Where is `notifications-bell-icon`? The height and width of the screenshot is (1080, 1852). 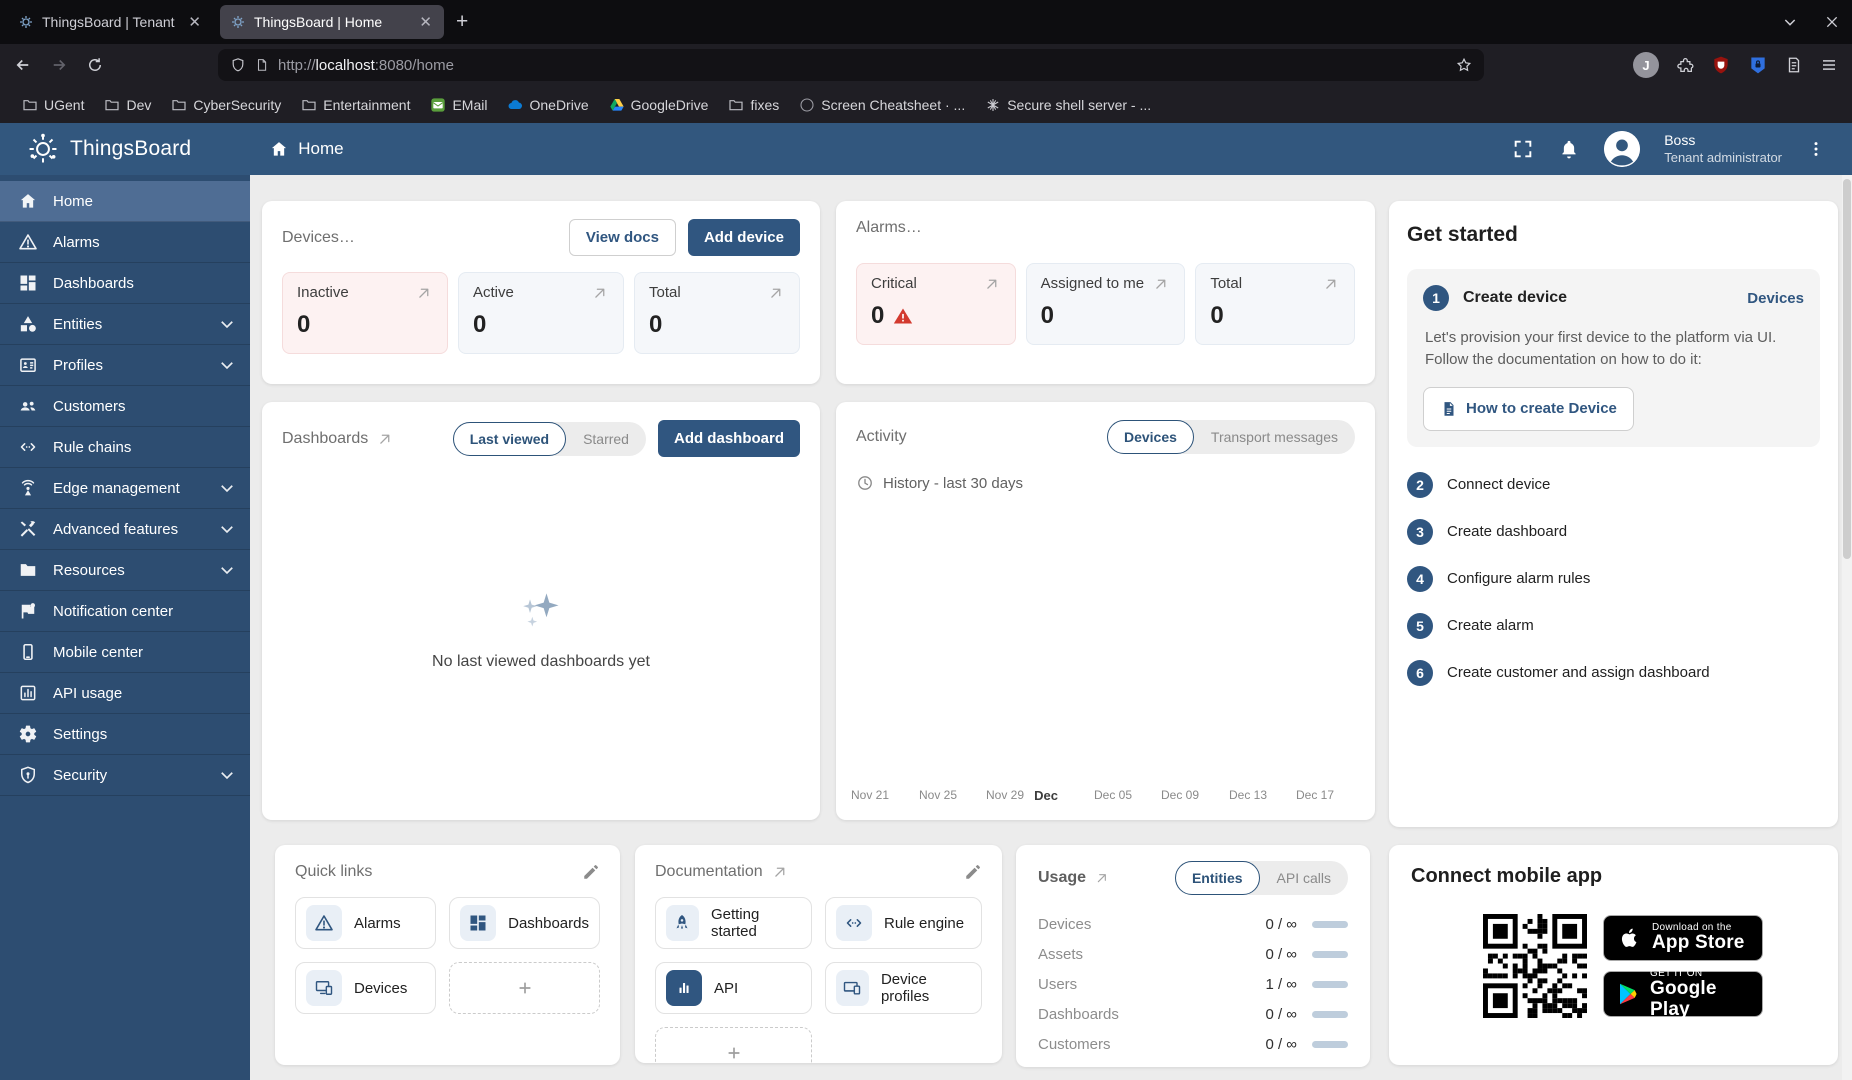
notifications-bell-icon is located at coordinates (1569, 149).